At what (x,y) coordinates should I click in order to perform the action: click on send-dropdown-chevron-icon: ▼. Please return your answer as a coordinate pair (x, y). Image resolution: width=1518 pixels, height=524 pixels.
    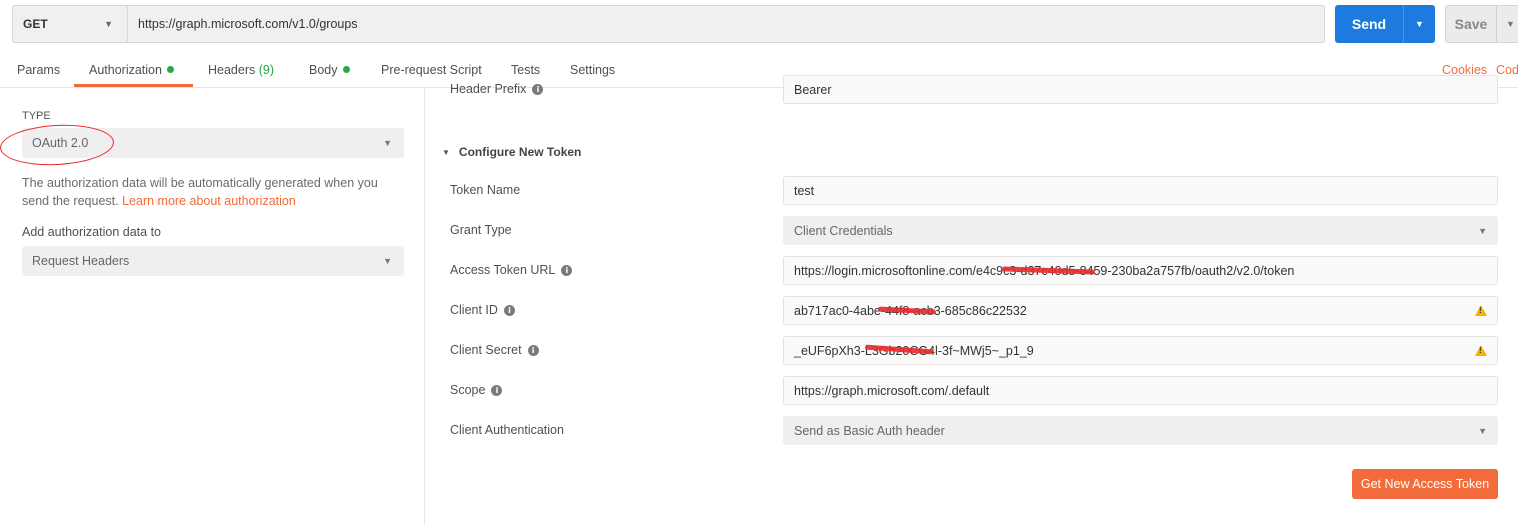
    Looking at the image, I should click on (1419, 24).